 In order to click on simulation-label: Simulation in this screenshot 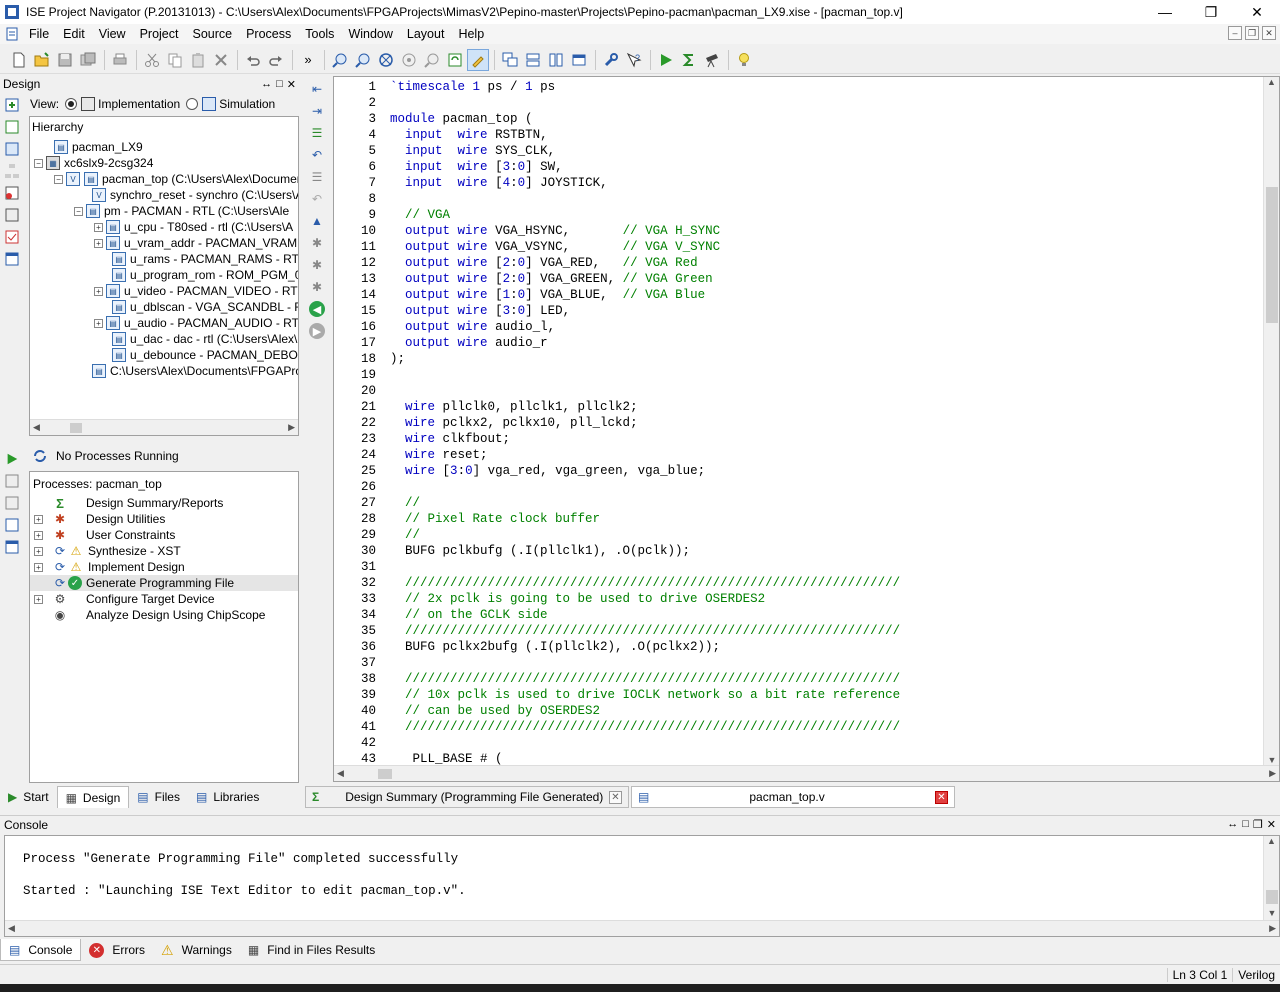, I will do `click(247, 104)`.